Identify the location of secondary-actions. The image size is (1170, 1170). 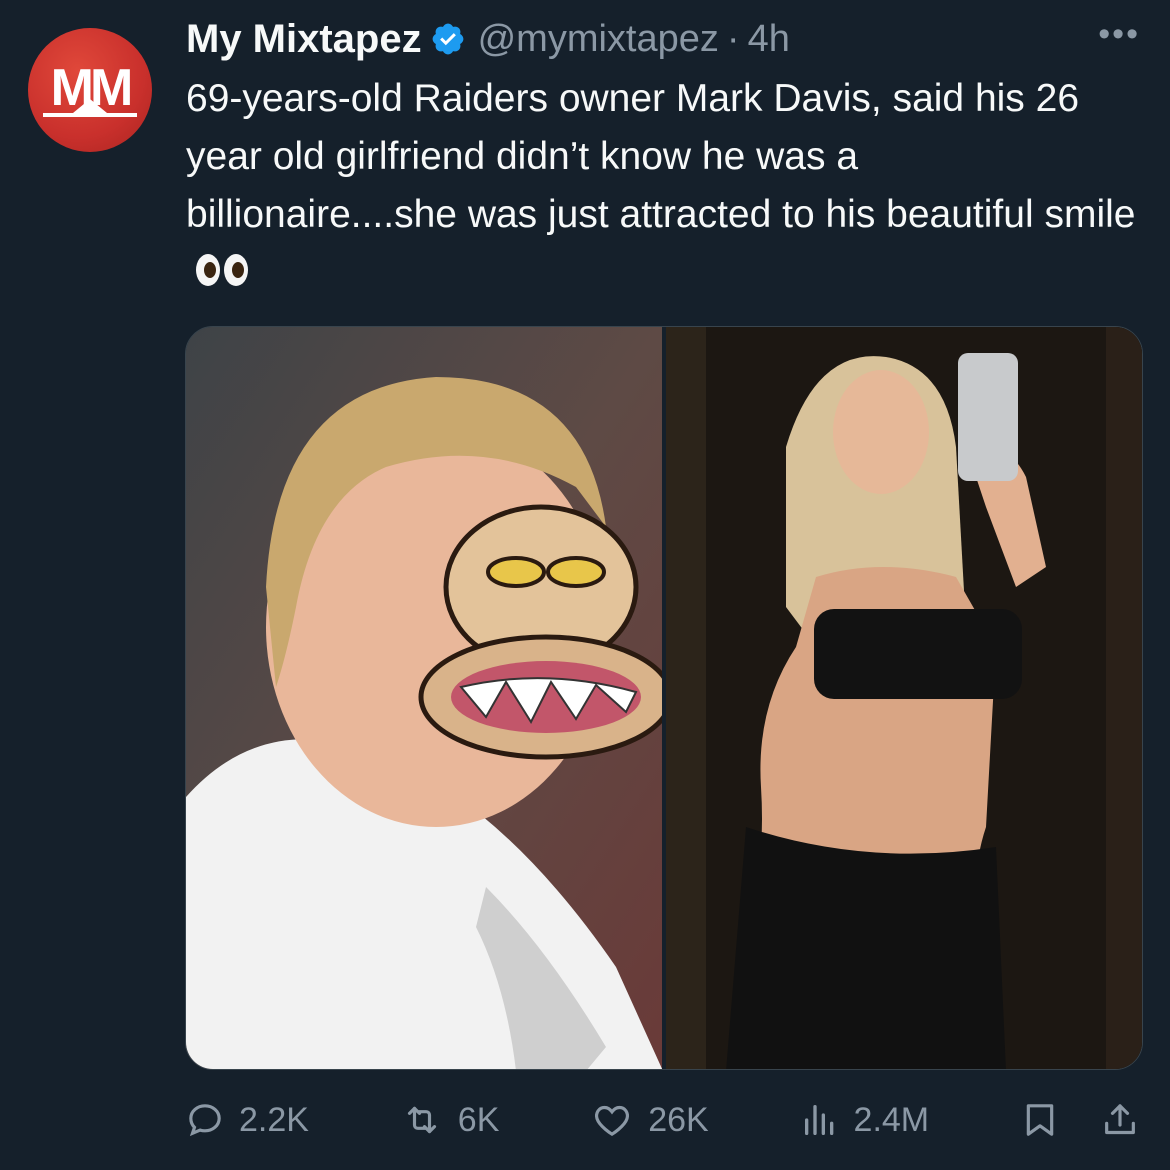
(1080, 1120).